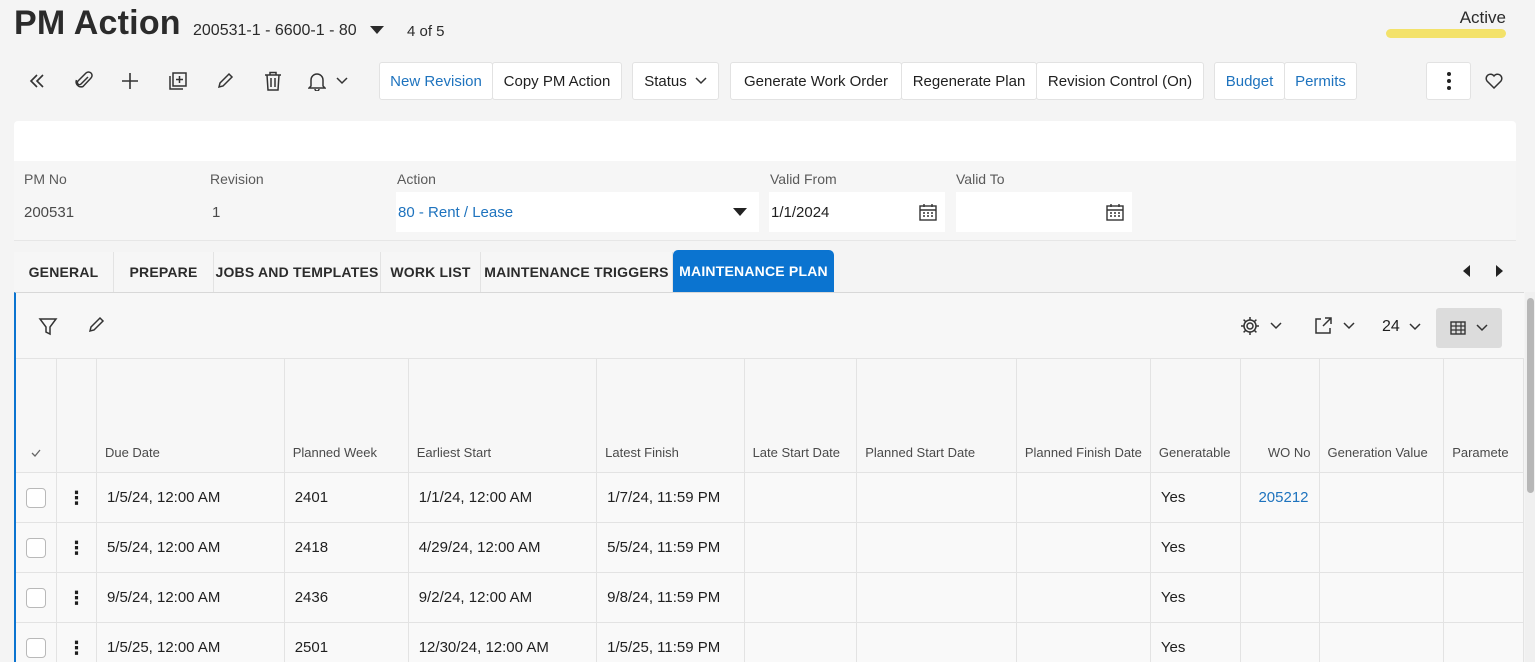  I want to click on more-options-button, so click(1448, 81).